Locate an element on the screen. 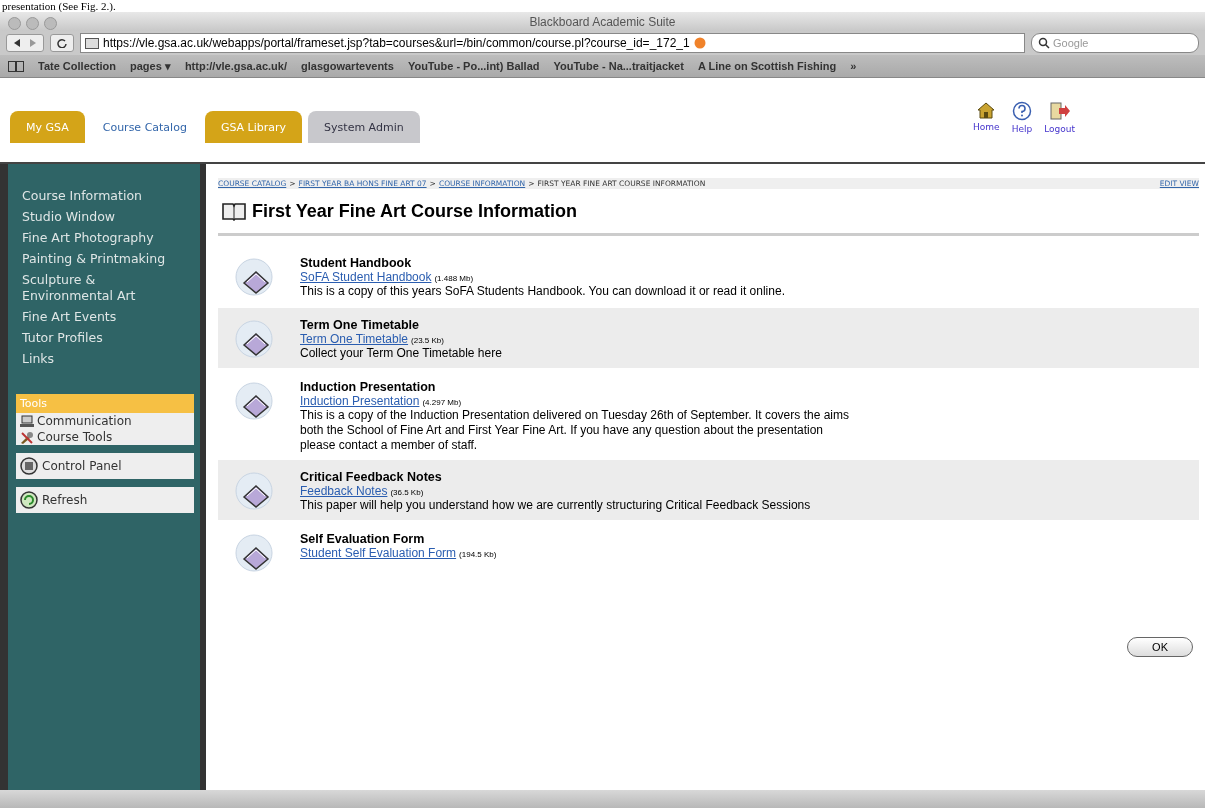 The width and height of the screenshot is (1205, 808). back-forward-button is located at coordinates (25, 43).